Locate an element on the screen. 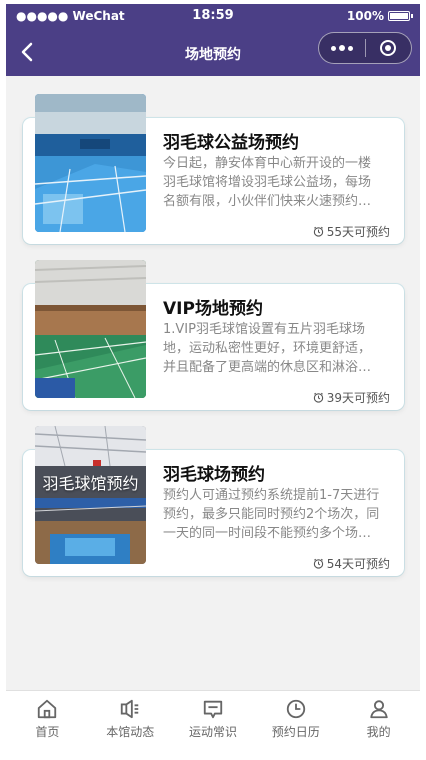  tab-booking-calendar: 预约日历 is located at coordinates (295, 718).